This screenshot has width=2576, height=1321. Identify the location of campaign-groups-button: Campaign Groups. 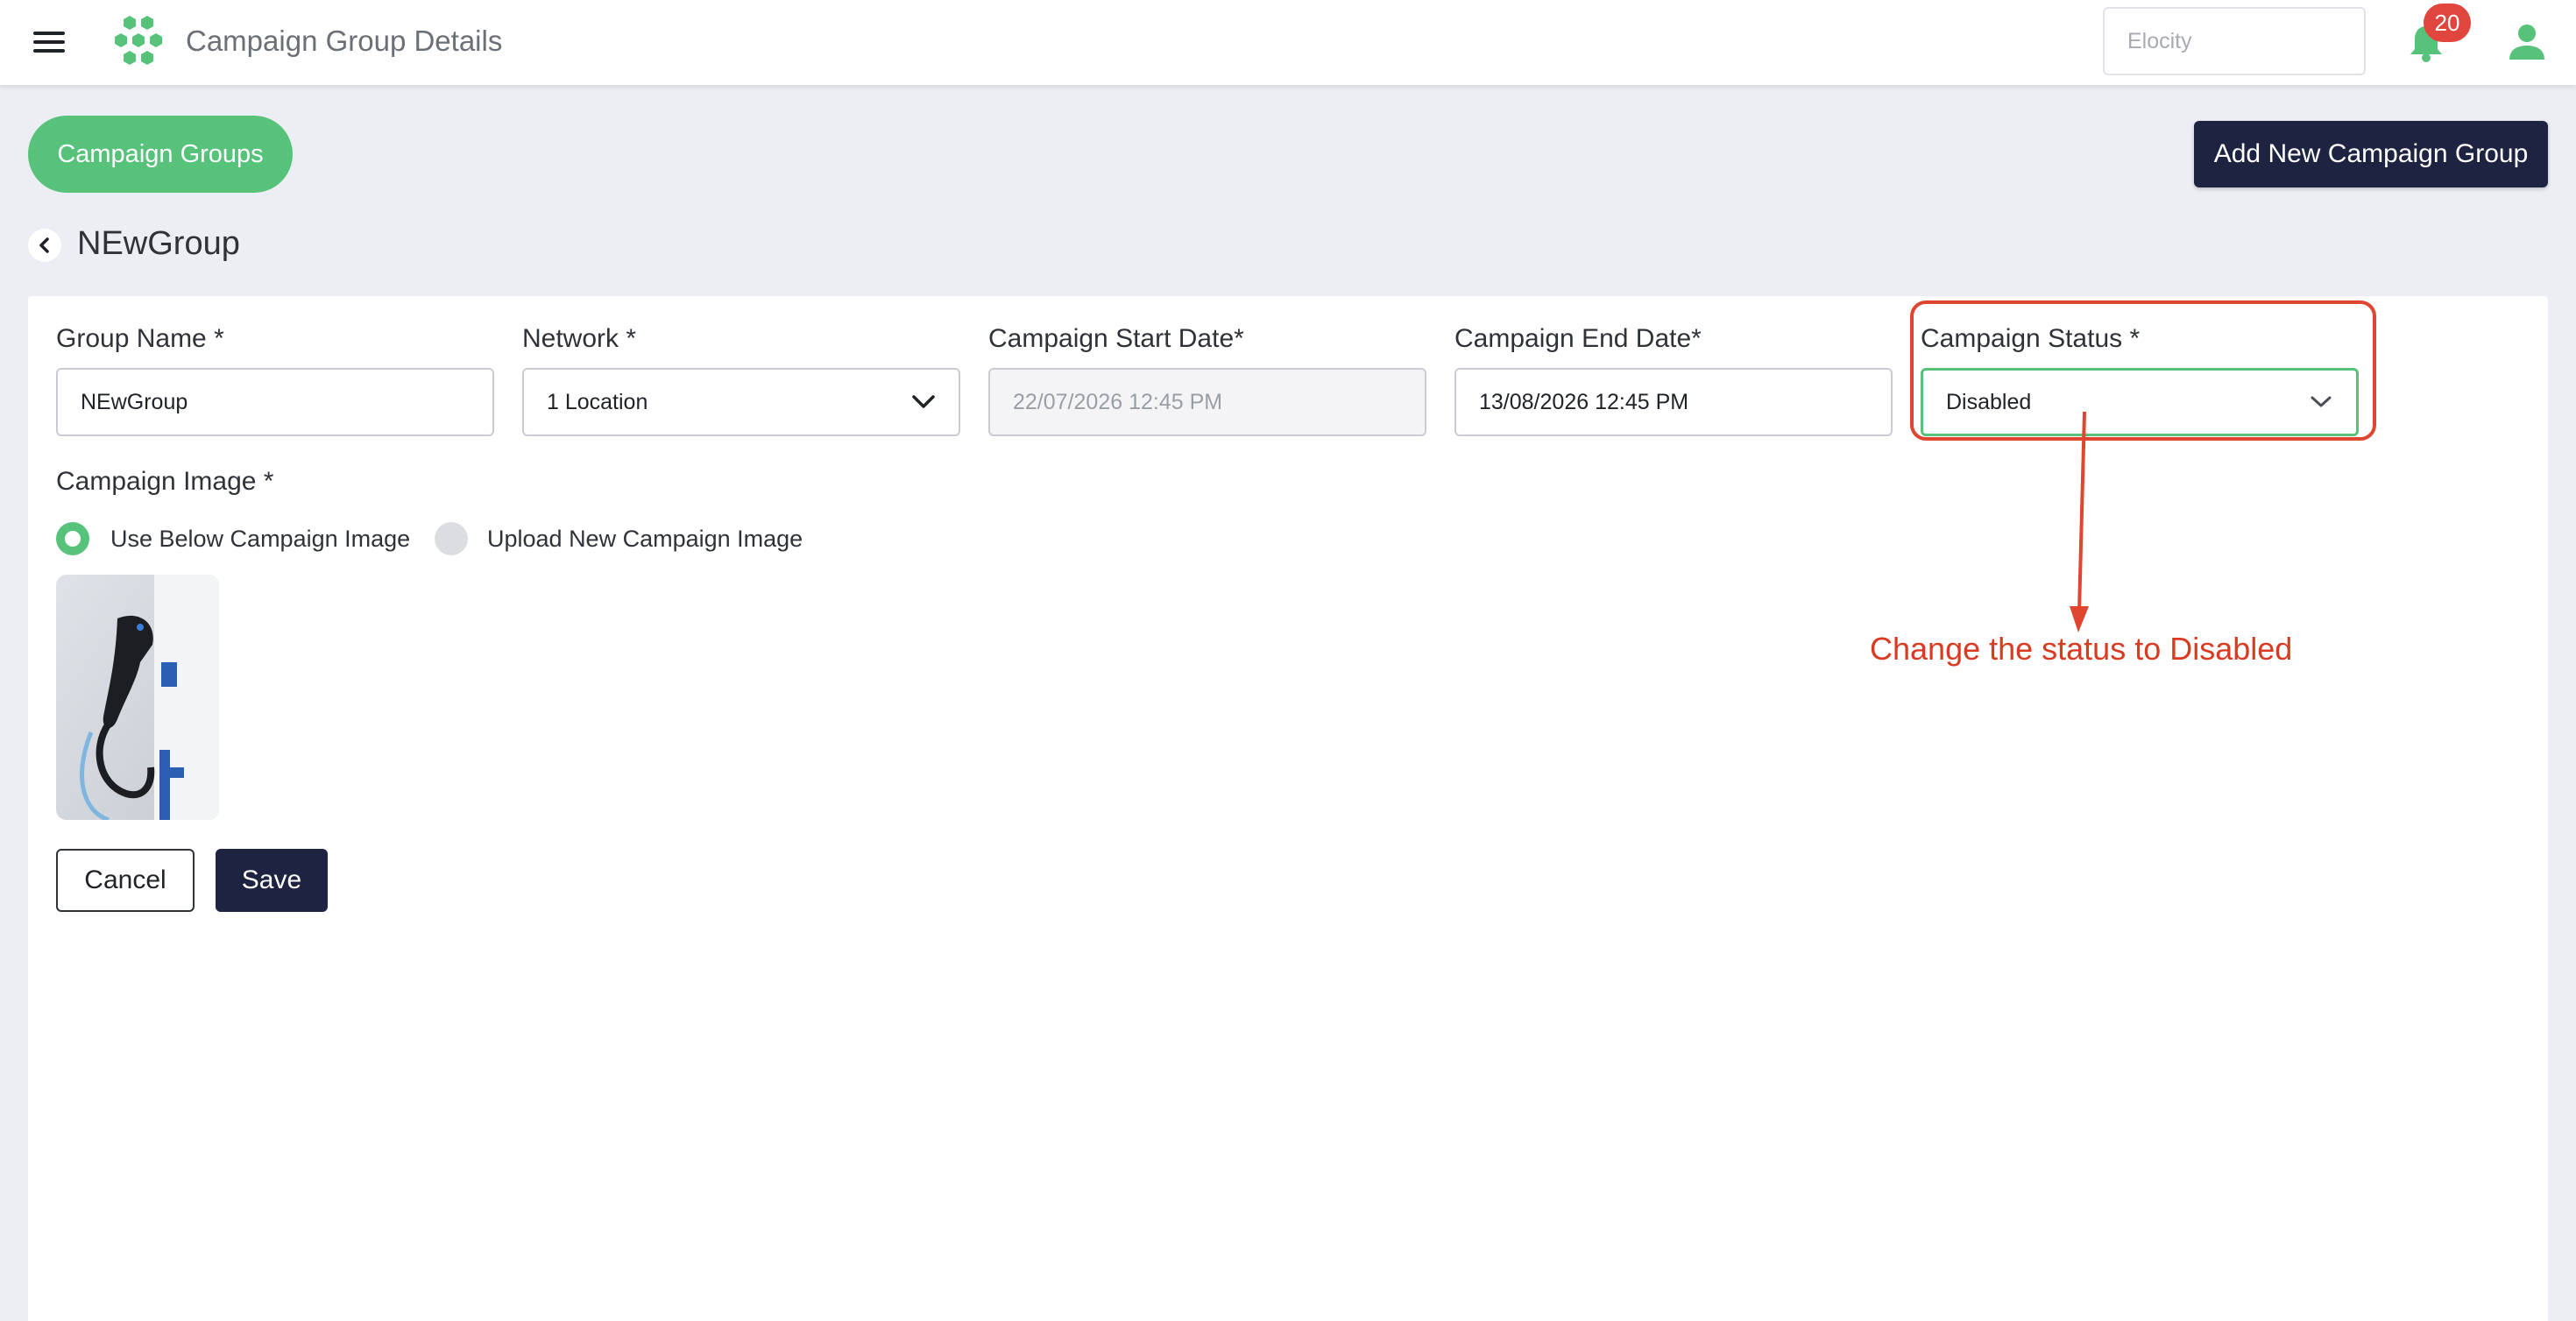
(160, 155).